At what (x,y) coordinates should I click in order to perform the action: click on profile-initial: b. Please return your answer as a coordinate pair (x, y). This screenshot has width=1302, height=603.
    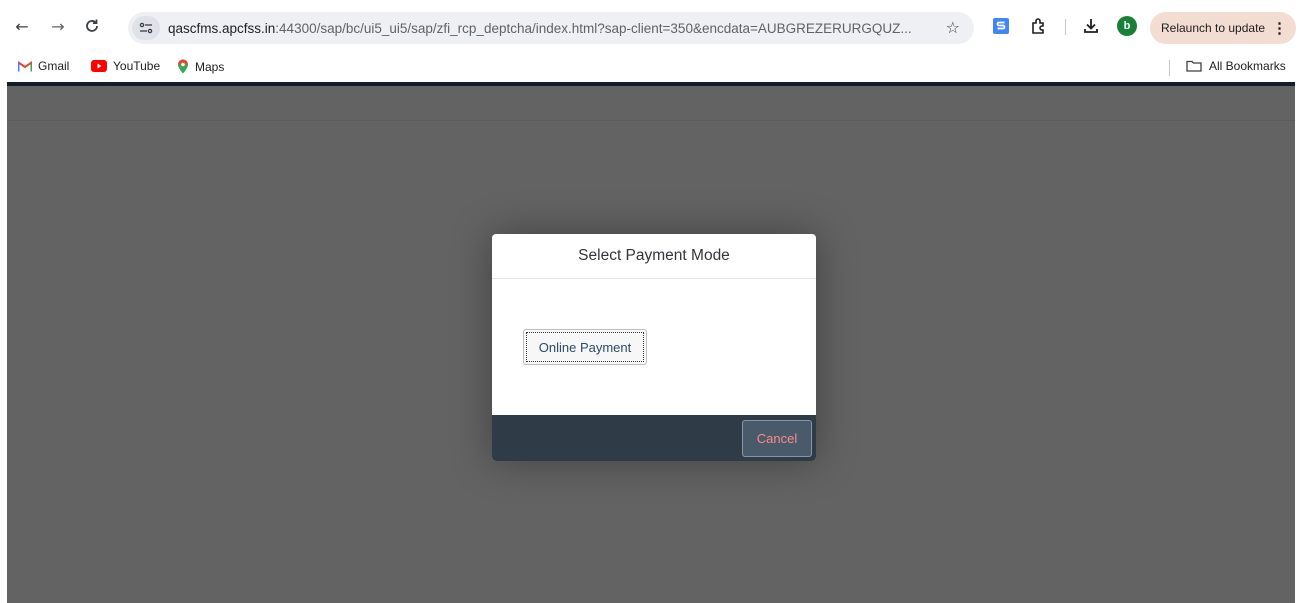
    Looking at the image, I should click on (1127, 26).